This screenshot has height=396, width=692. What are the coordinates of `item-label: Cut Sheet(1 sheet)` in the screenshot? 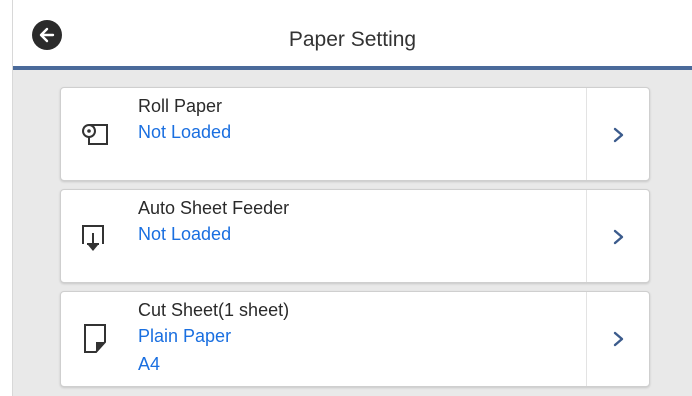 It's located at (214, 310).